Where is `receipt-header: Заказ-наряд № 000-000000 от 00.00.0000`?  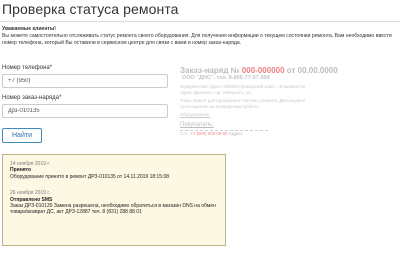 receipt-header: Заказ-наряд № 000-000000 от 00.00.0000 is located at coordinates (259, 70).